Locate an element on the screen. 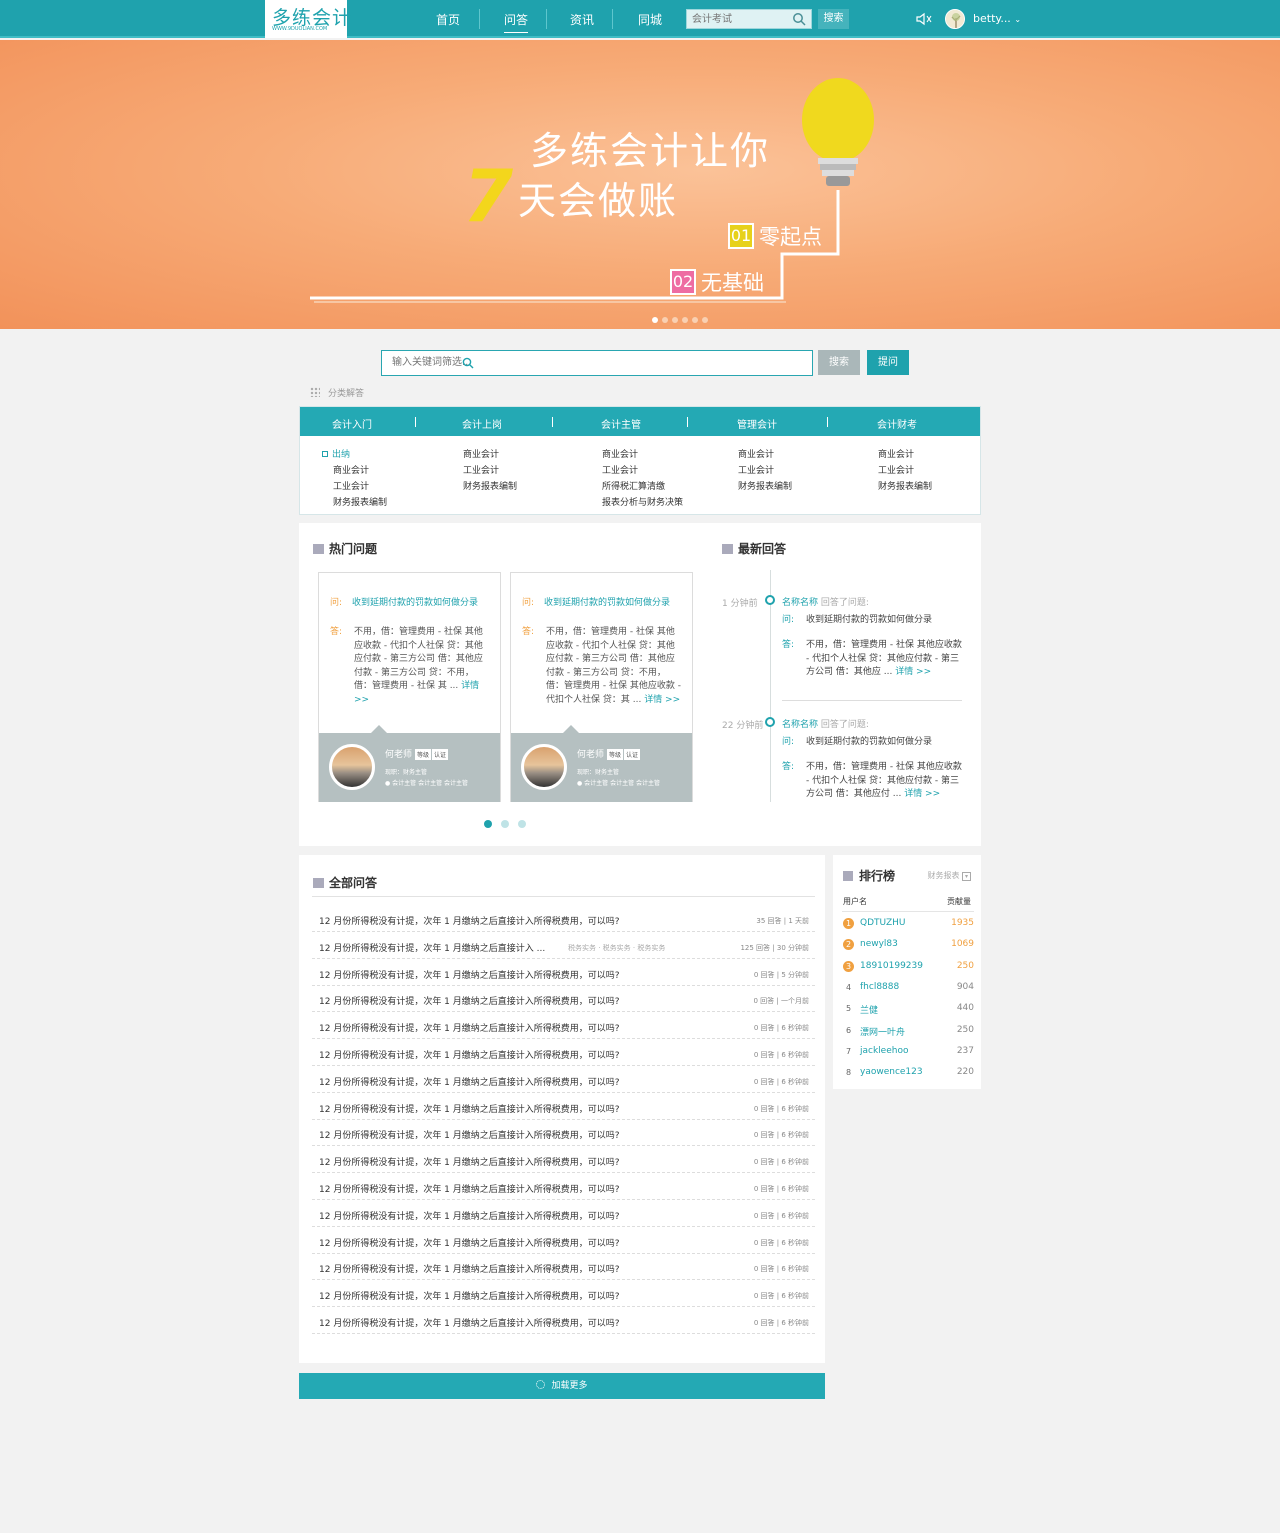 The image size is (1280, 1533). ranking-row: 7 jackleehoo 237 is located at coordinates (908, 1051).